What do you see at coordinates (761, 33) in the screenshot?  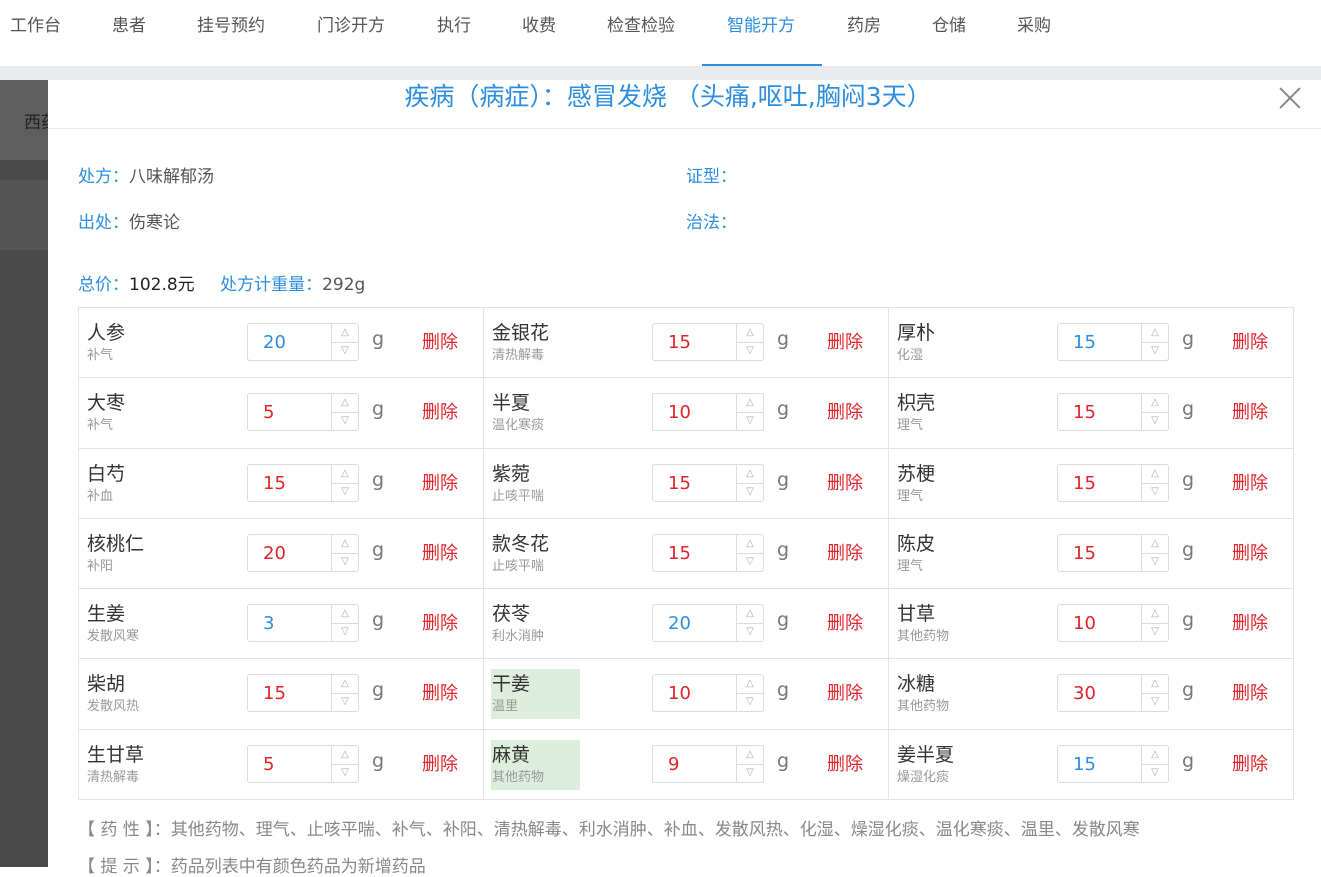 I see `nav-item-smart-prescription: 智能开方` at bounding box center [761, 33].